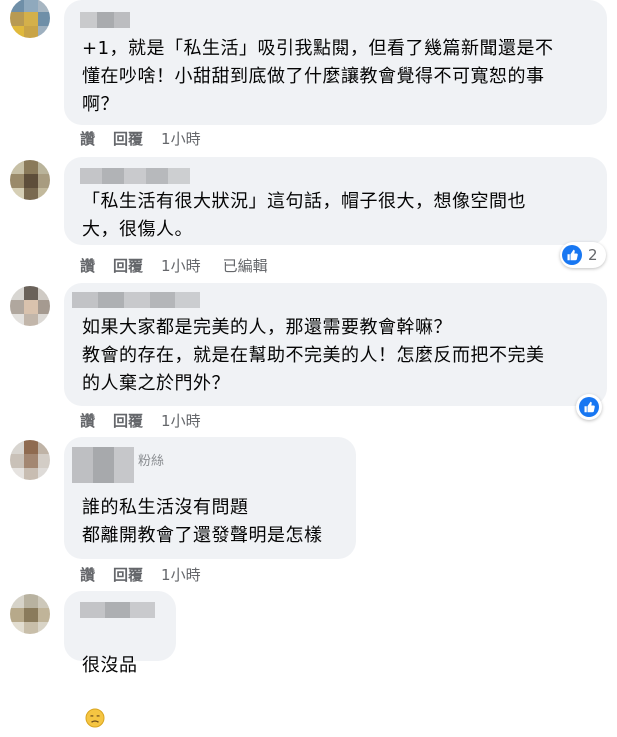 Image resolution: width=617 pixels, height=737 pixels. I want to click on comment-text: 「私生活有很大狀況」這句話，帽子很大，想像空間也 大，很傷人。, so click(304, 215).